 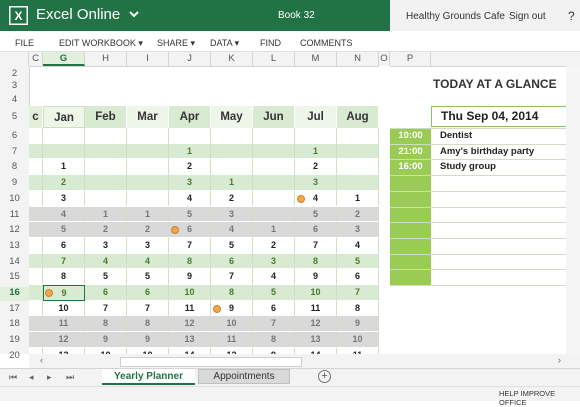 What do you see at coordinates (296, 15) in the screenshot?
I see `workbook-name: Book 32` at bounding box center [296, 15].